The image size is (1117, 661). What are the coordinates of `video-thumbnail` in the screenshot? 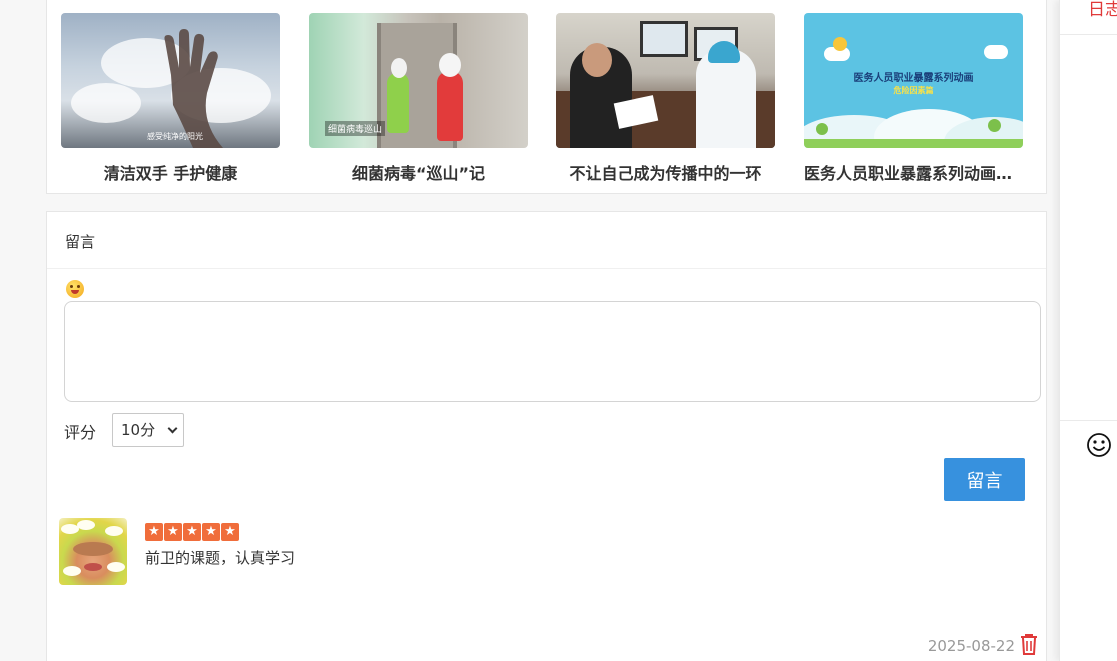 It's located at (665, 80).